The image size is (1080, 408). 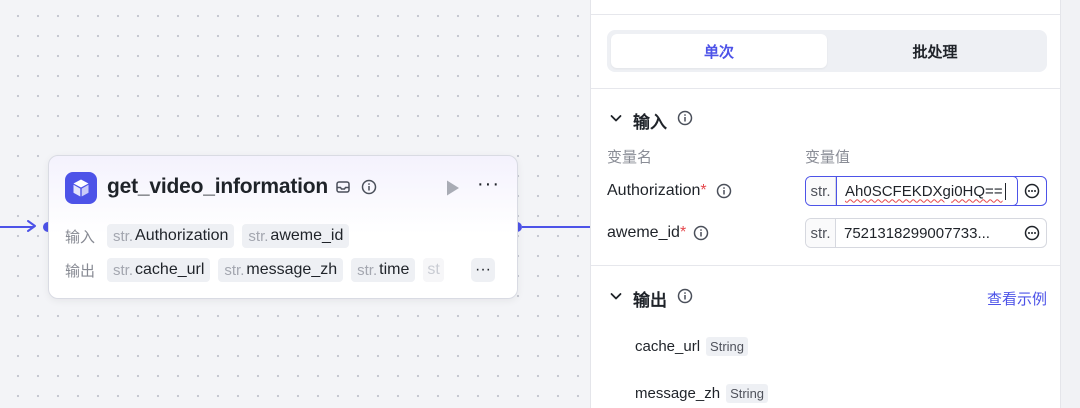 What do you see at coordinates (935, 51) in the screenshot?
I see `tab-batch-run: 批处理` at bounding box center [935, 51].